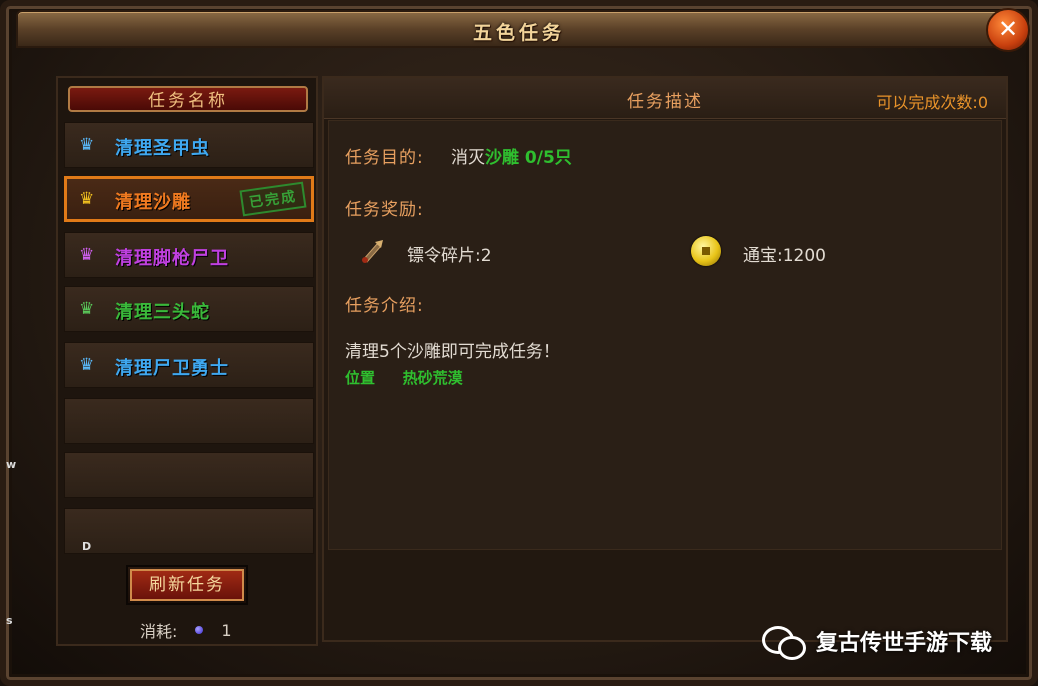 The width and height of the screenshot is (1038, 686). What do you see at coordinates (384, 158) in the screenshot?
I see `objective-label: 任务目的:` at bounding box center [384, 158].